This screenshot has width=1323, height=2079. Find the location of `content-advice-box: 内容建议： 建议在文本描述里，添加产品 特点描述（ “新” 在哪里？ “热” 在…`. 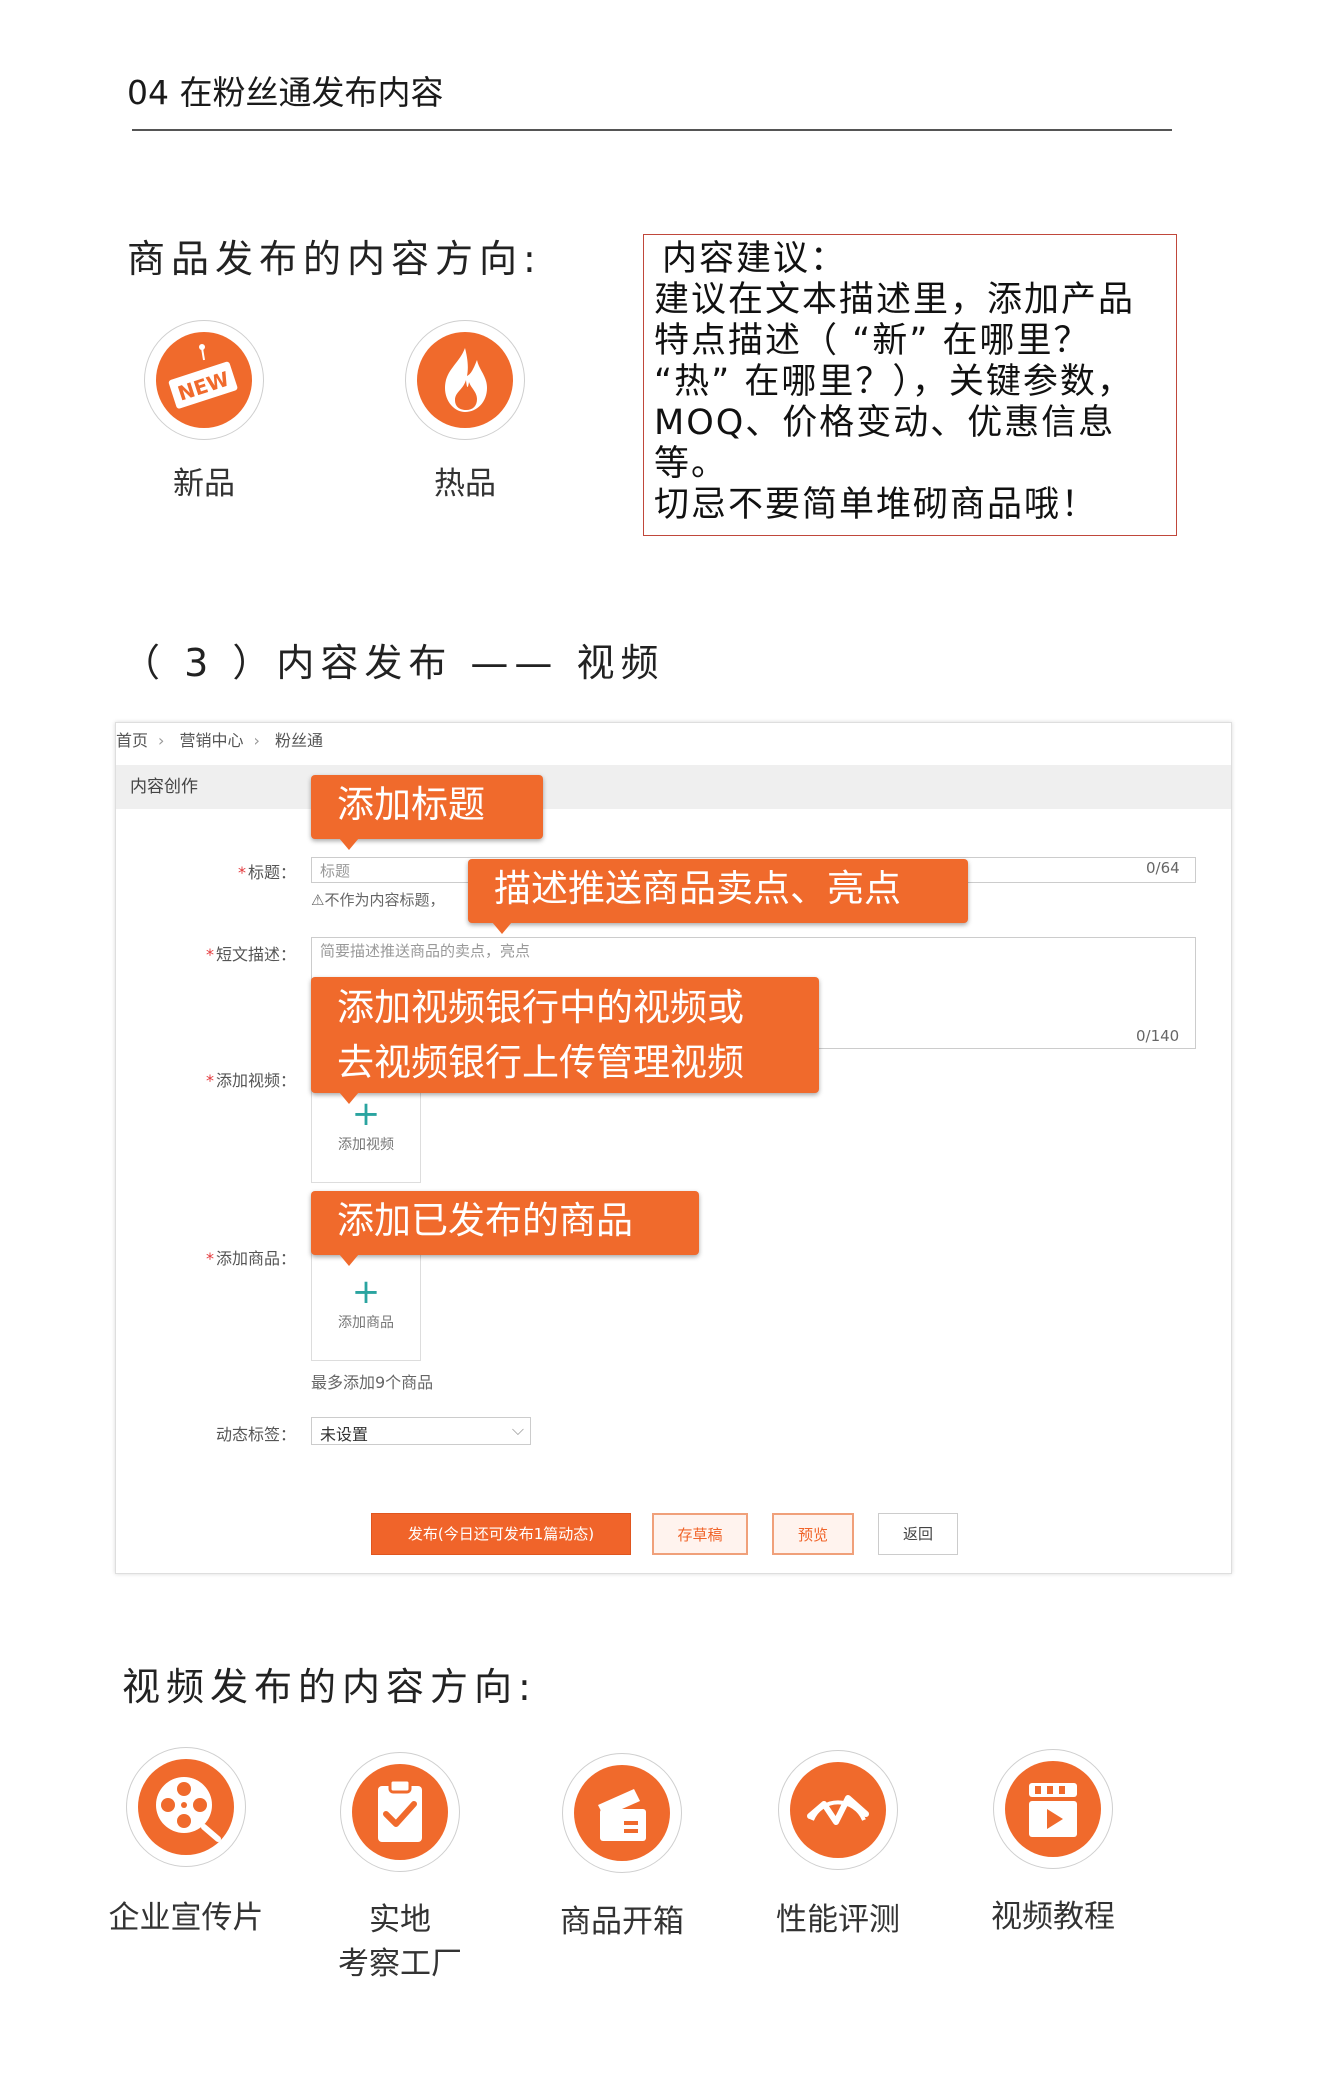

content-advice-box: 内容建议： 建议在文本描述里，添加产品 特点描述（ “新” 在哪里？ “热” 在… is located at coordinates (910, 385).